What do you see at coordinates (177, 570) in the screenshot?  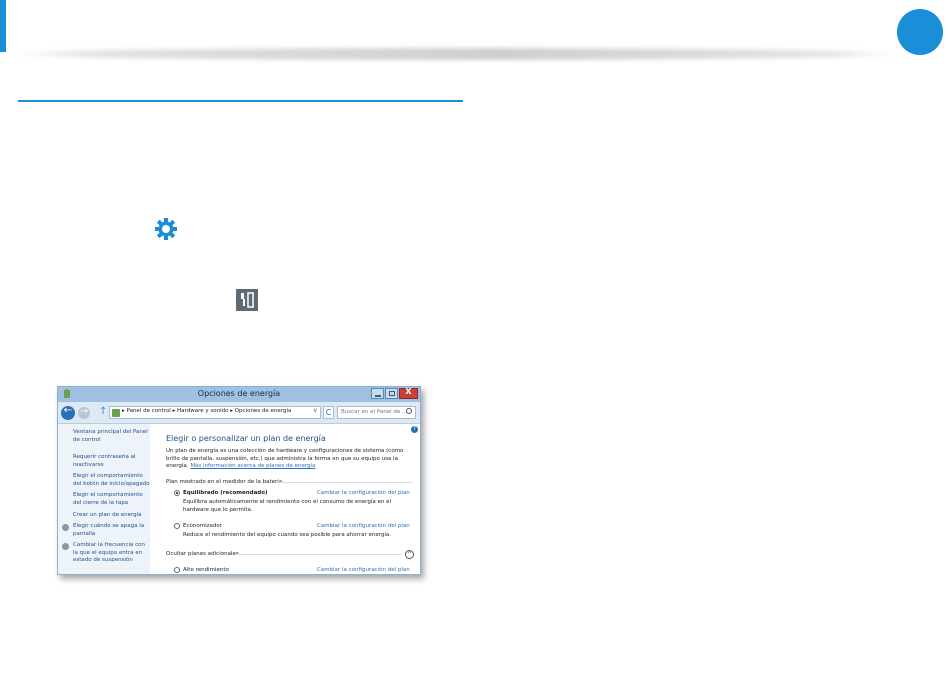 I see `plan-radio-high-performance` at bounding box center [177, 570].